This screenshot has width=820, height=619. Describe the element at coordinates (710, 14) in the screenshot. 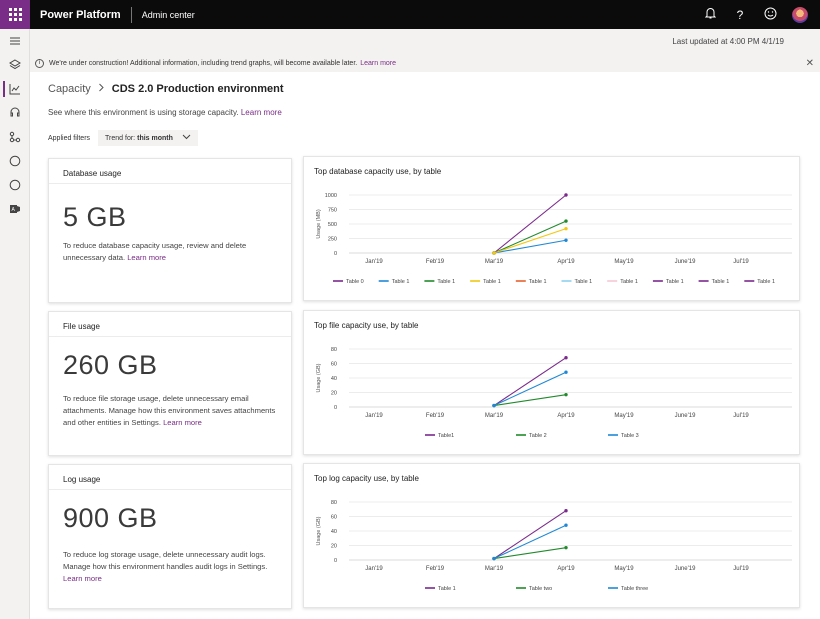

I see `bell-icon` at that location.